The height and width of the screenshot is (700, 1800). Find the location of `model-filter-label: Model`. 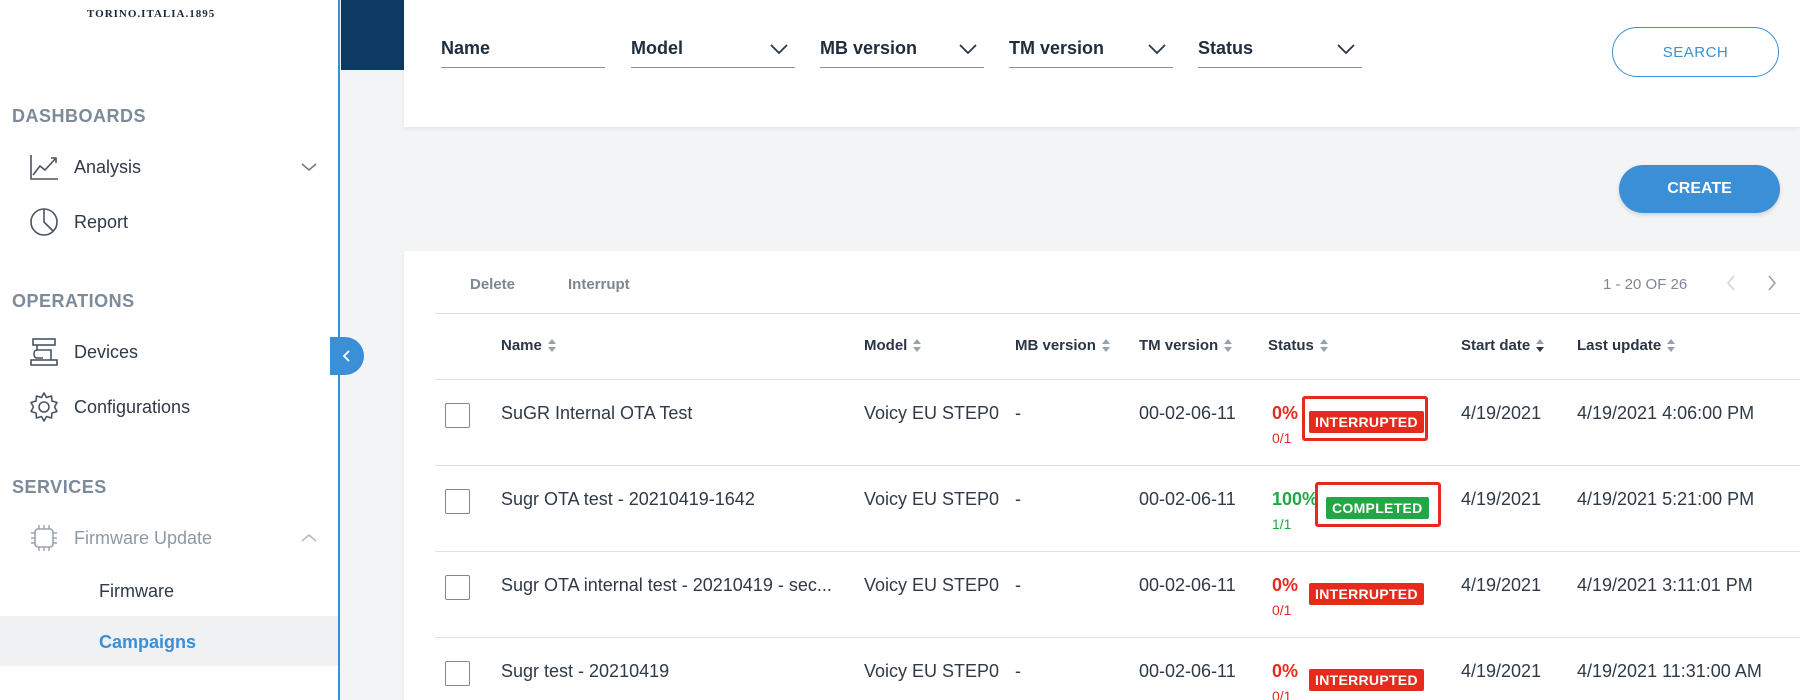

model-filter-label: Model is located at coordinates (657, 48).